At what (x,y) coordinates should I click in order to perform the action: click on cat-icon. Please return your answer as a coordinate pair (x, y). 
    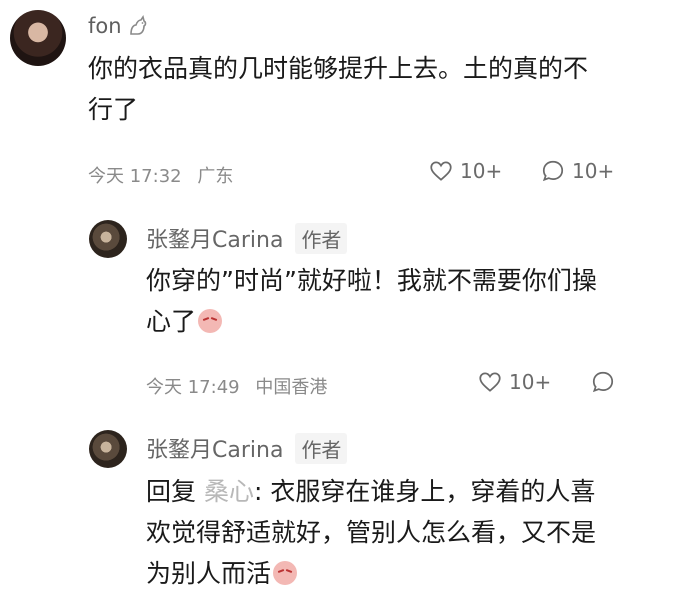
    Looking at the image, I should click on (138, 26).